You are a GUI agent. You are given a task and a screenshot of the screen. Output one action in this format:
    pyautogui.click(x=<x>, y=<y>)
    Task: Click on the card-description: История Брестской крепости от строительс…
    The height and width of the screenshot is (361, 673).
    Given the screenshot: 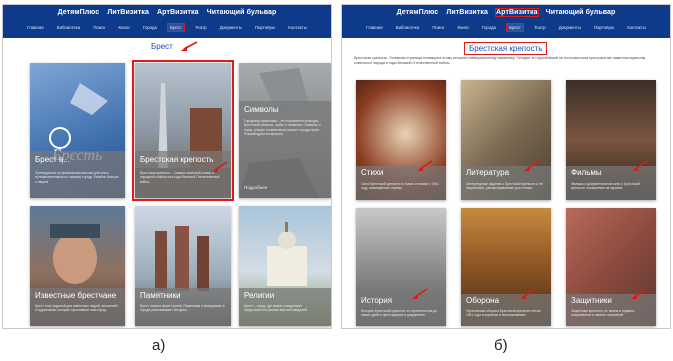 What is the action you would take?
    pyautogui.click(x=399, y=313)
    